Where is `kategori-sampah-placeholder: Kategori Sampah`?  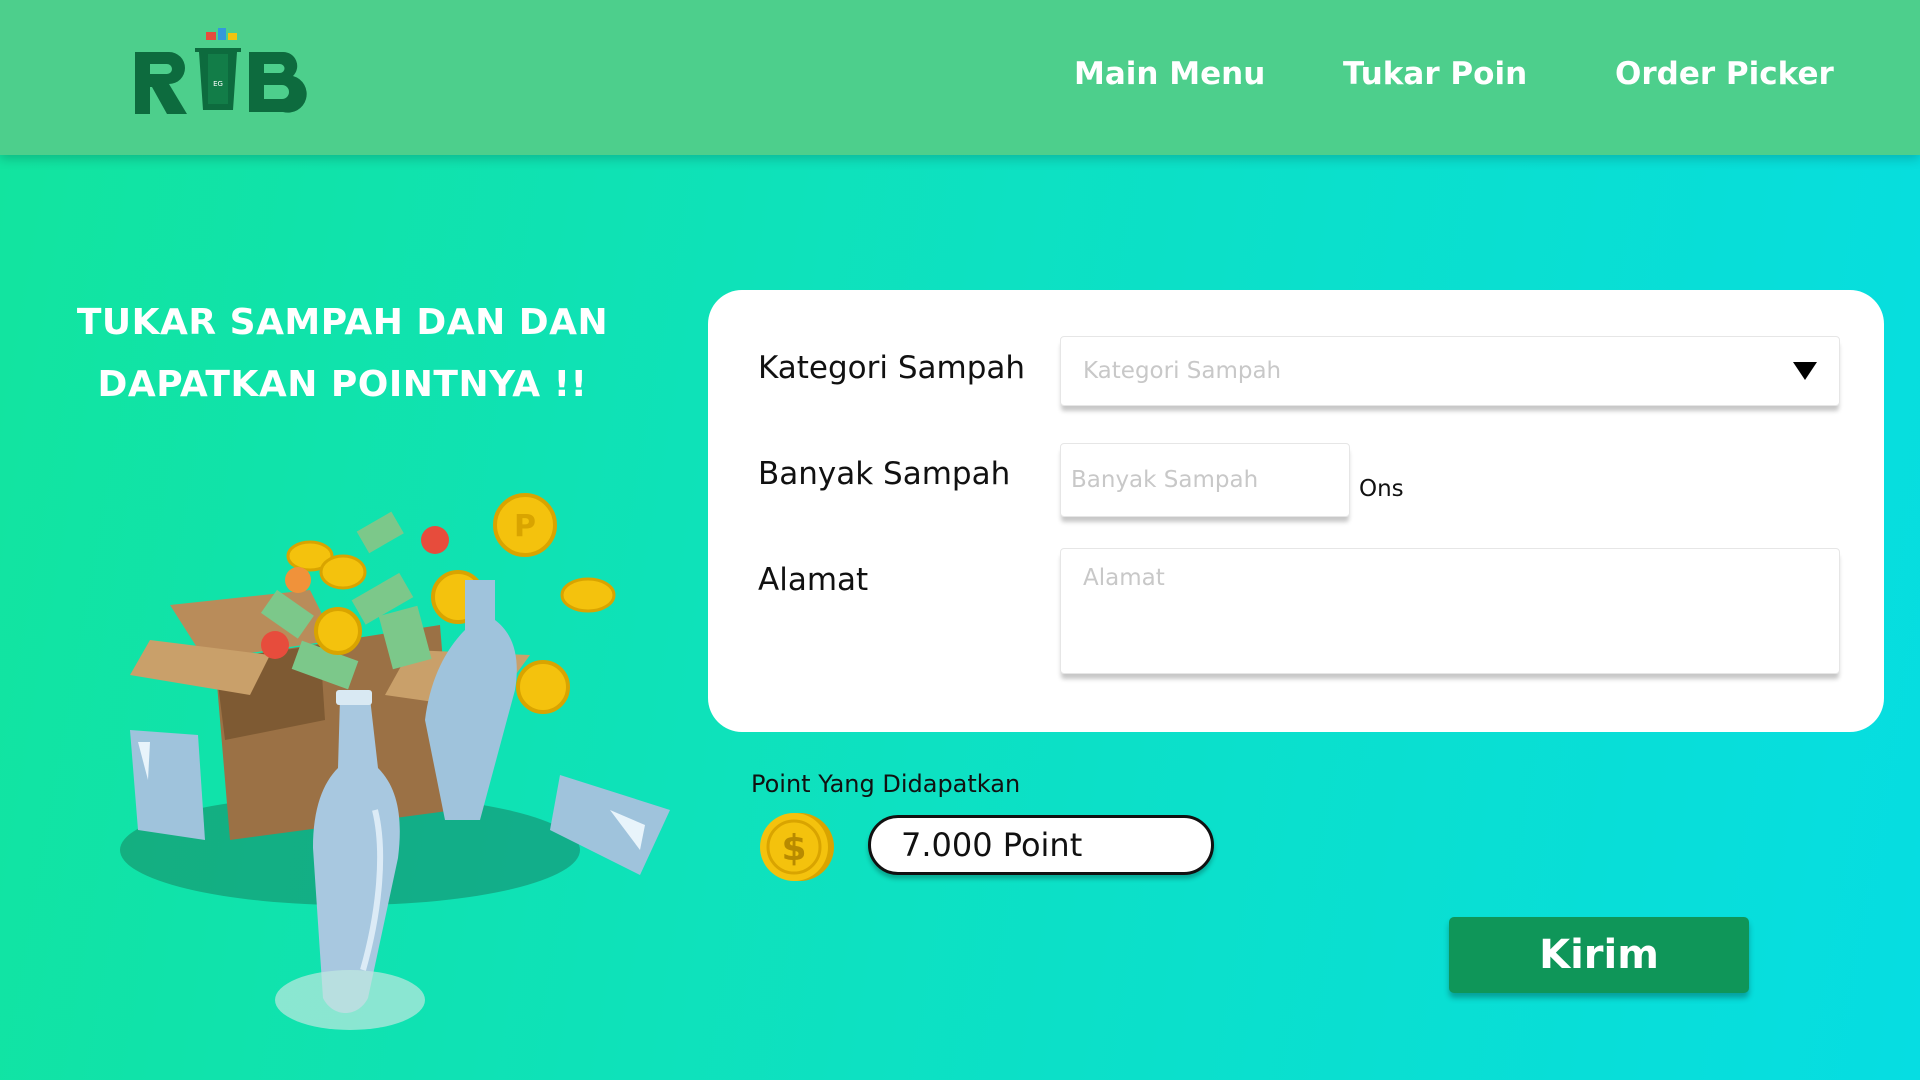 kategori-sampah-placeholder: Kategori Sampah is located at coordinates (1182, 371).